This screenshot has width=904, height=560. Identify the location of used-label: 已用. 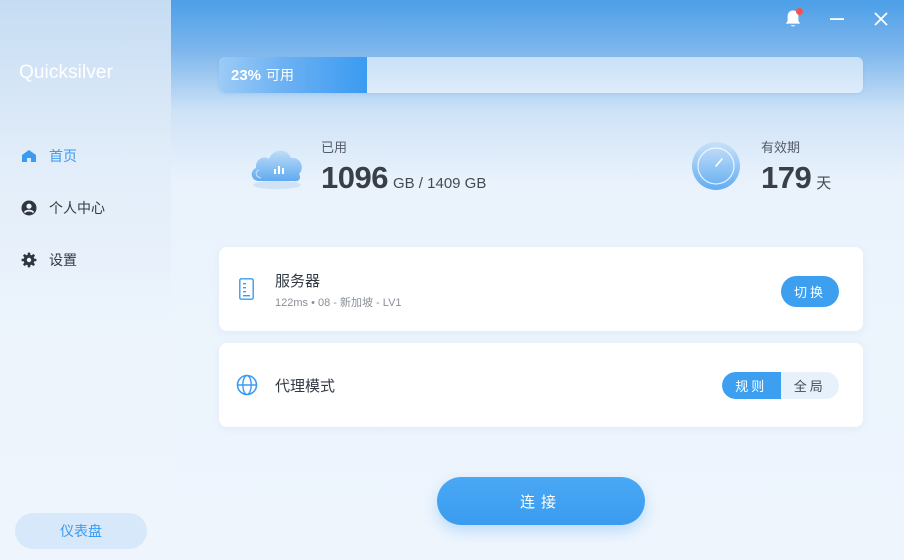
(334, 148).